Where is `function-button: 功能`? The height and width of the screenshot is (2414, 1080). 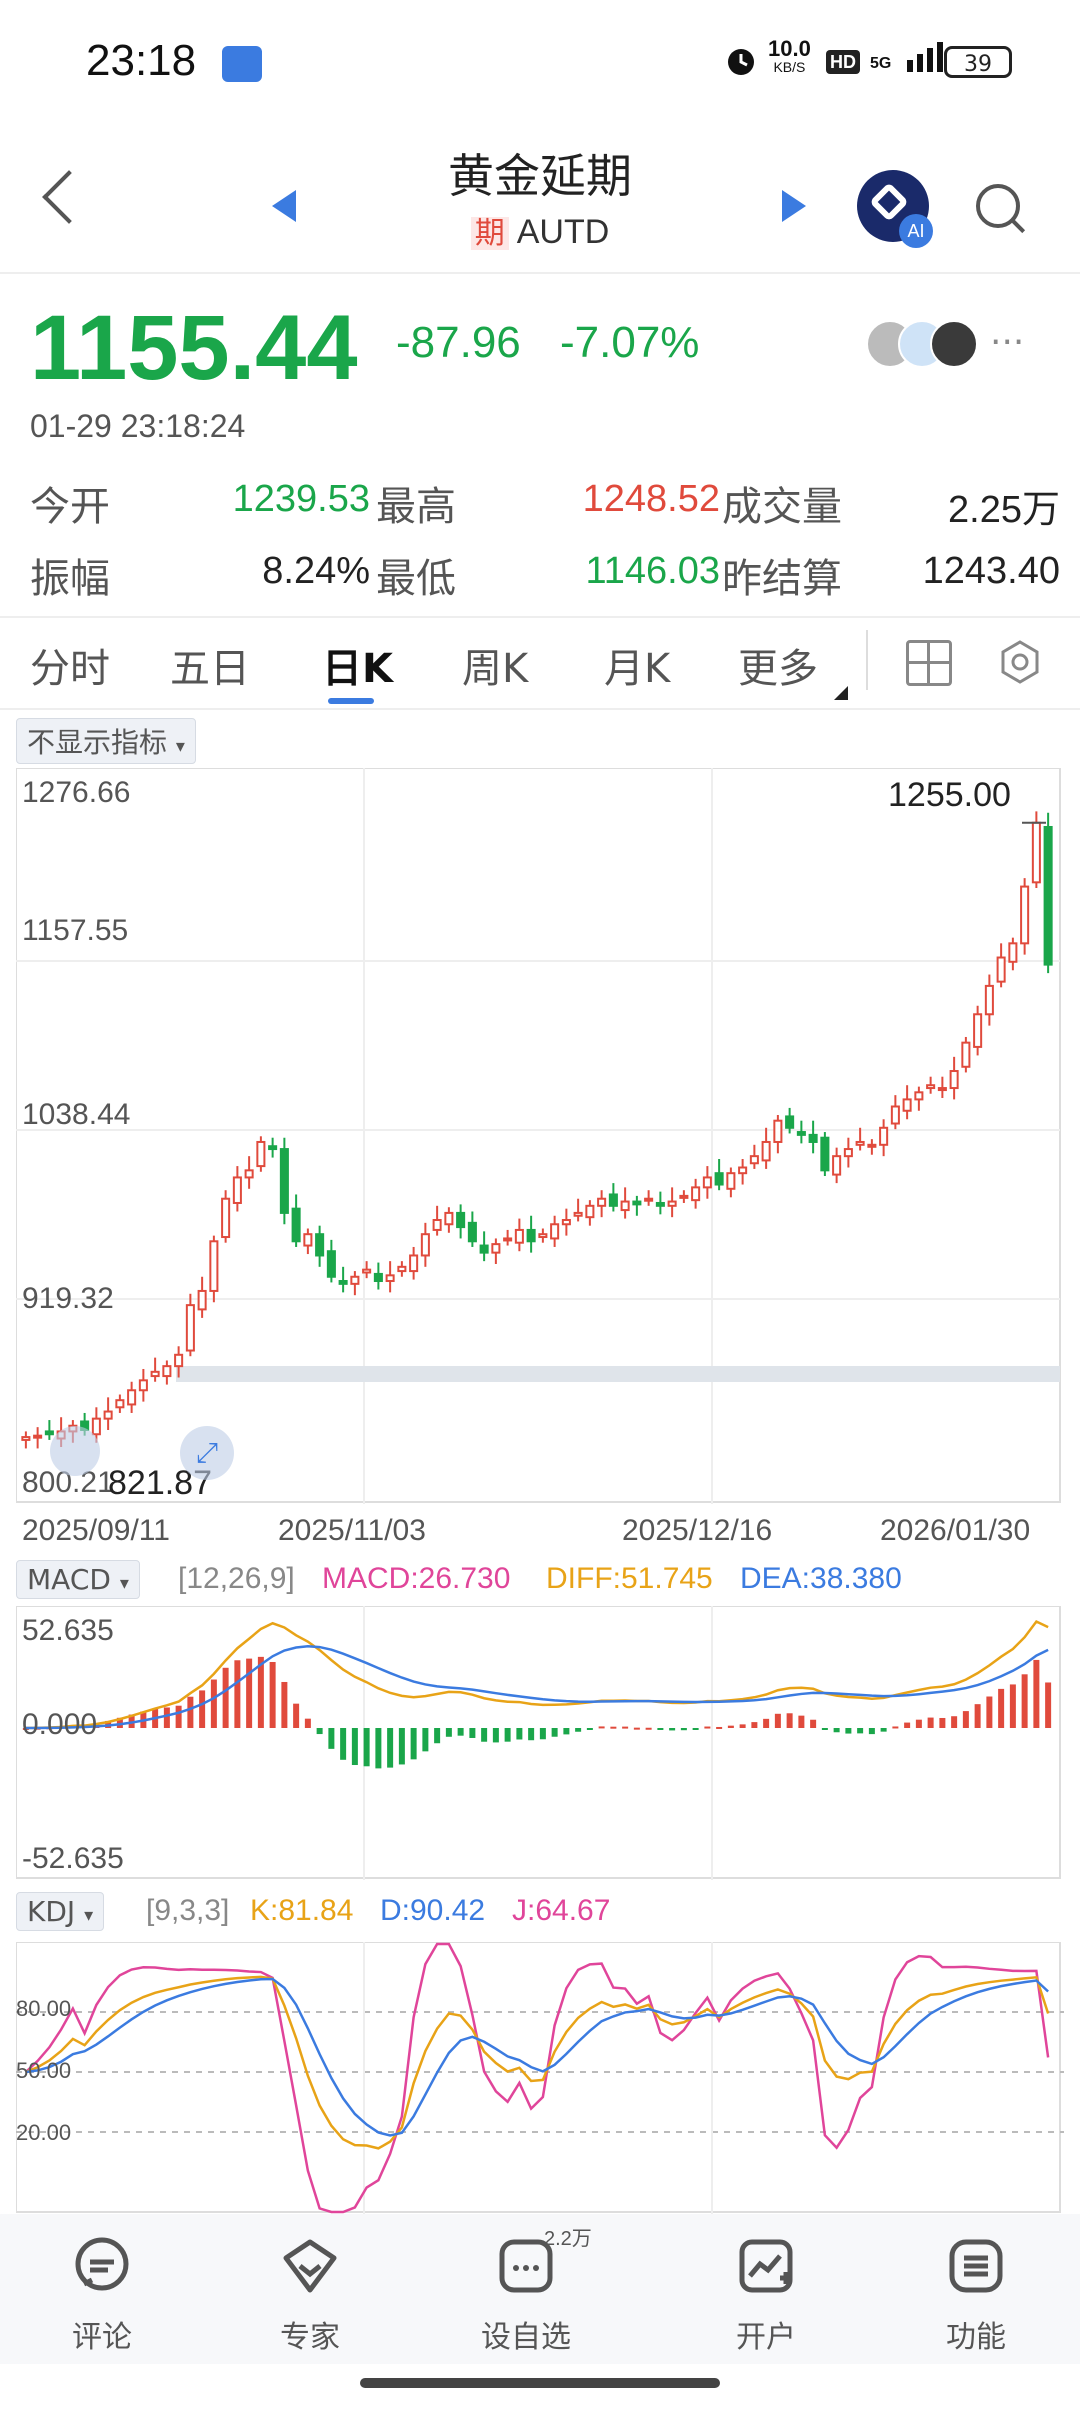 function-button: 功能 is located at coordinates (976, 2296).